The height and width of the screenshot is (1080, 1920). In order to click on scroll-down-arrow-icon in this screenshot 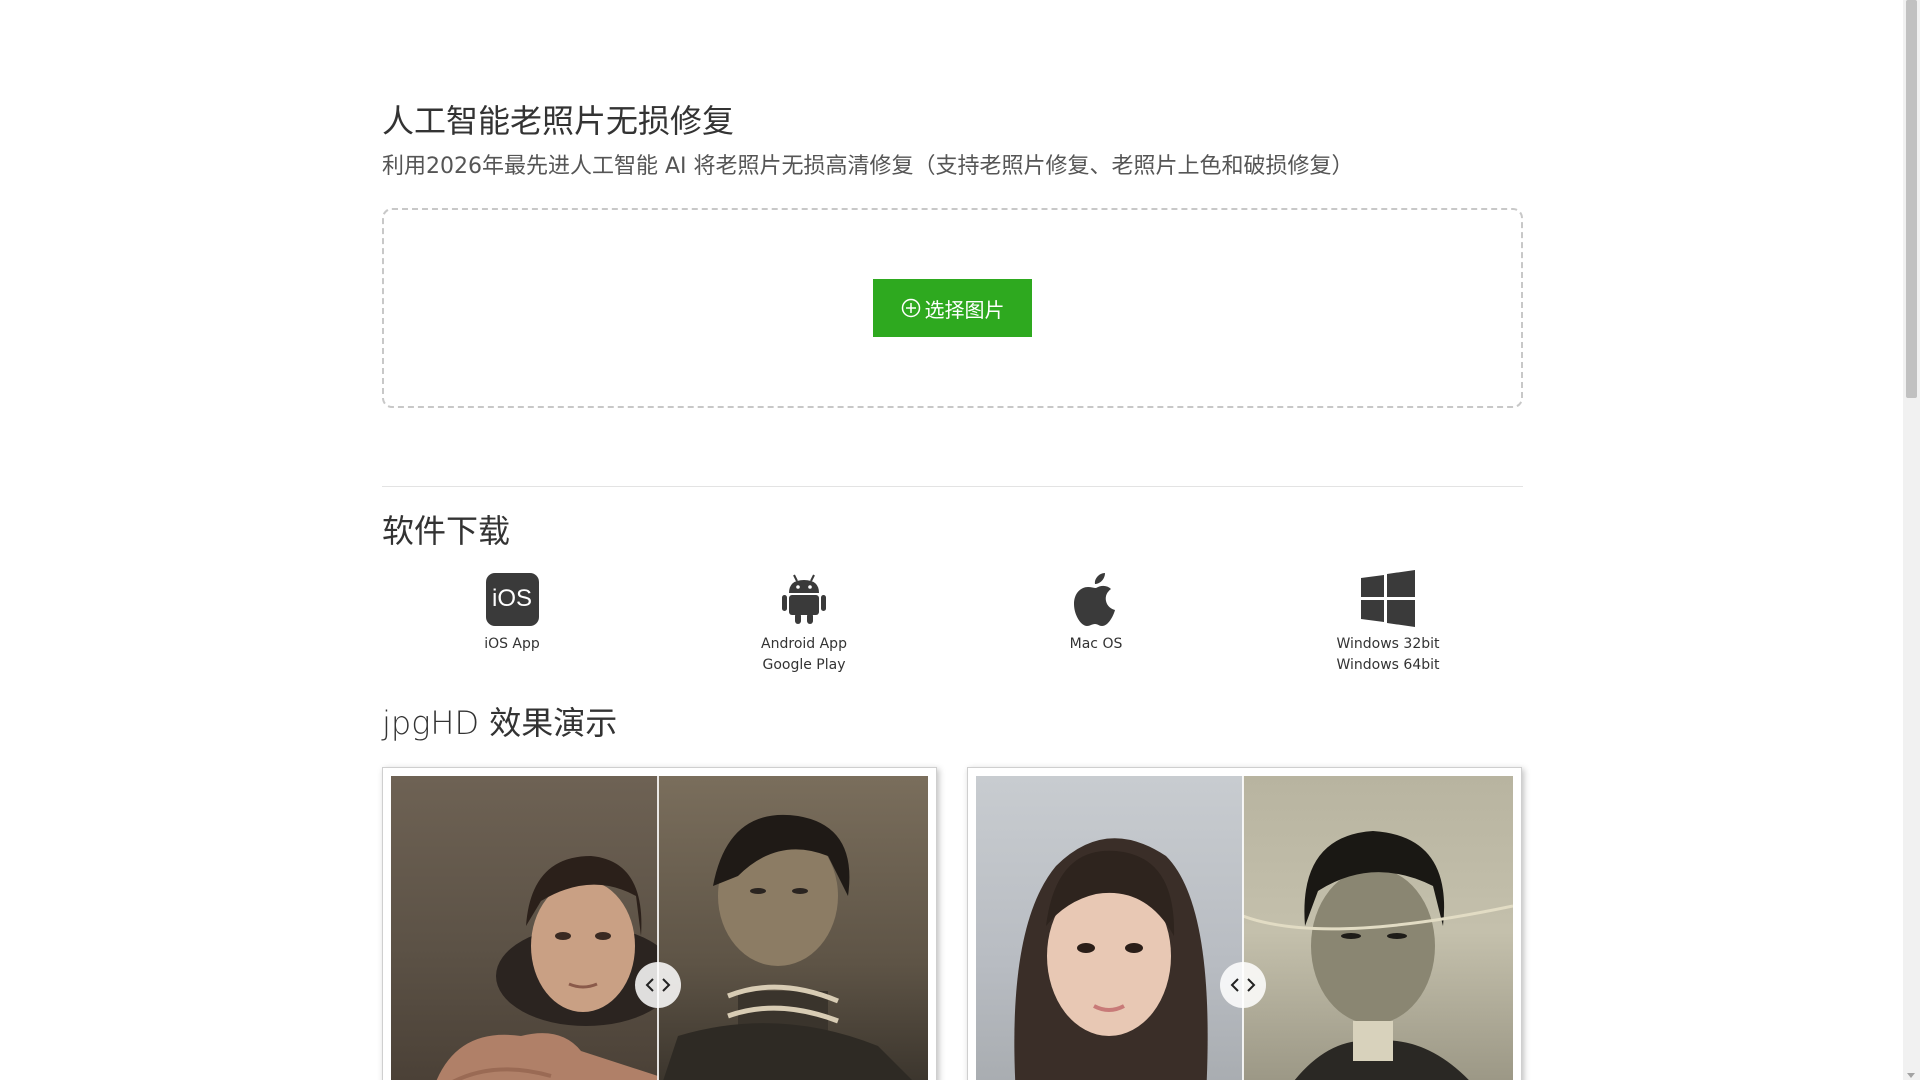, I will do `click(1911, 1075)`.